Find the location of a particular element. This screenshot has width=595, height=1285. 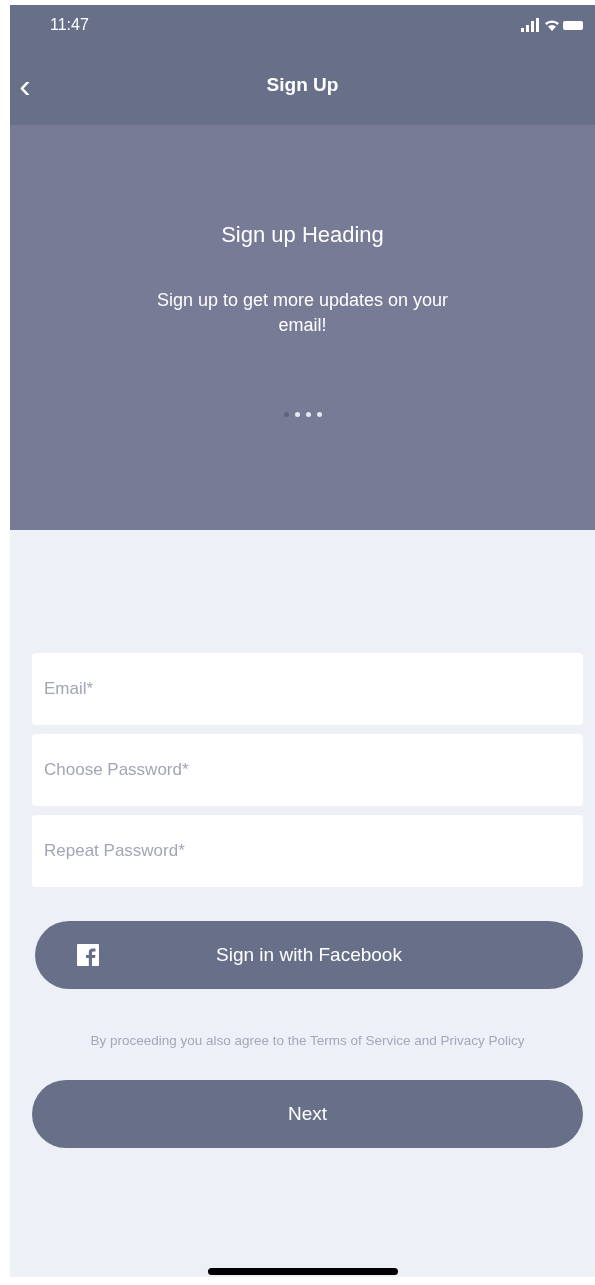

battery-icon is located at coordinates (573, 25).